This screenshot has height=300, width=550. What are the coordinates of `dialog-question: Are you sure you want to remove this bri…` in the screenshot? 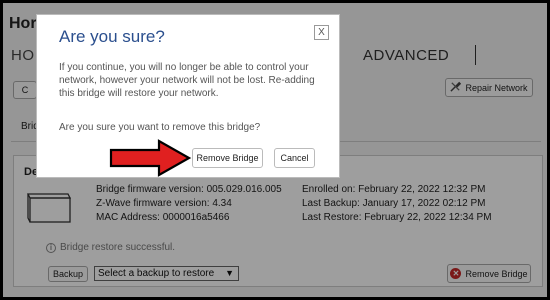 It's located at (160, 127).